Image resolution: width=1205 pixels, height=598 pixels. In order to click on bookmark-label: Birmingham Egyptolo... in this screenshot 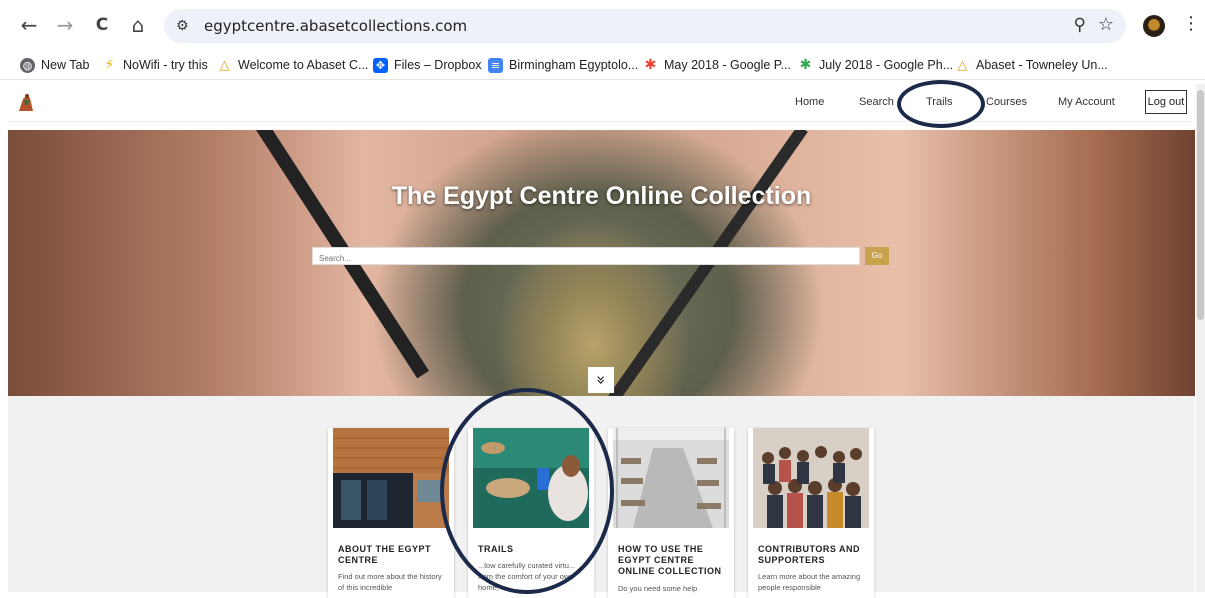, I will do `click(574, 65)`.